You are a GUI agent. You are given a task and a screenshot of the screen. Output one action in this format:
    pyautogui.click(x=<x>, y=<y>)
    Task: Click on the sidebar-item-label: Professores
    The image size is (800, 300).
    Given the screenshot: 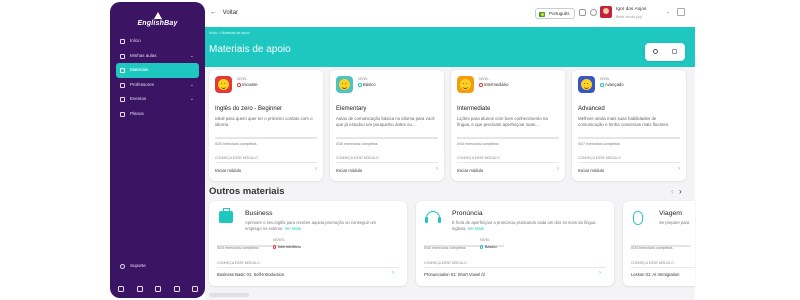 What is the action you would take?
    pyautogui.click(x=142, y=84)
    